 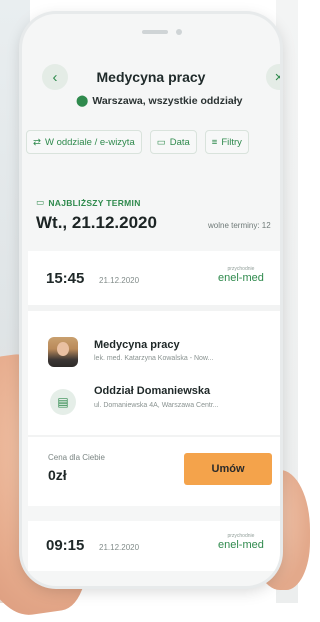 What do you see at coordinates (151, 77) in the screenshot?
I see `page-title: Medycyna pracy` at bounding box center [151, 77].